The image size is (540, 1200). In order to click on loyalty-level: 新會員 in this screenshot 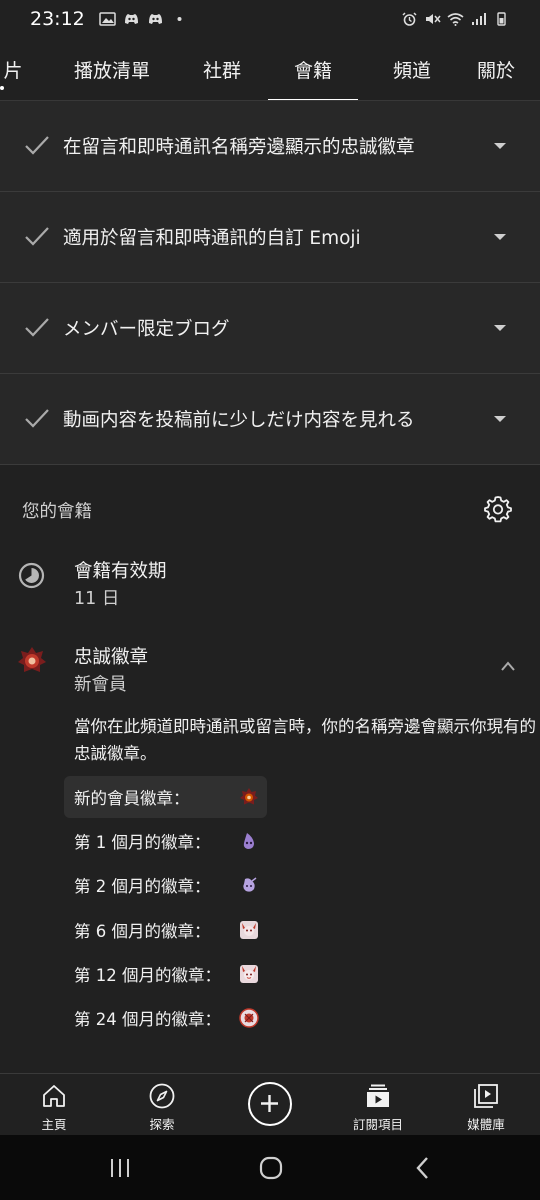, I will do `click(100, 685)`.